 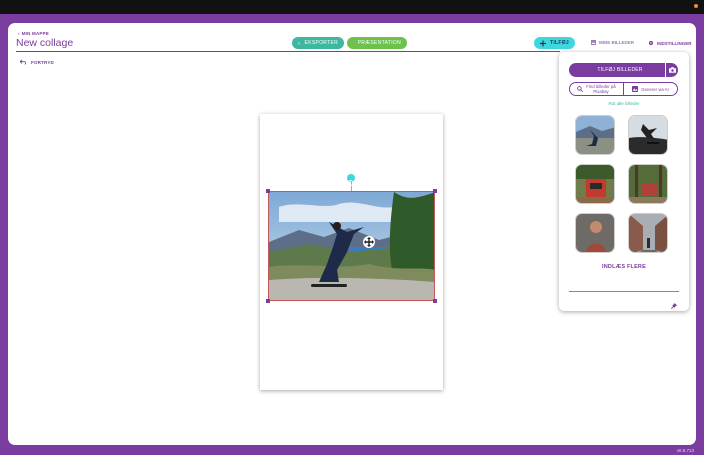 What do you see at coordinates (648, 184) in the screenshot?
I see `thumbnail-forest-cabin` at bounding box center [648, 184].